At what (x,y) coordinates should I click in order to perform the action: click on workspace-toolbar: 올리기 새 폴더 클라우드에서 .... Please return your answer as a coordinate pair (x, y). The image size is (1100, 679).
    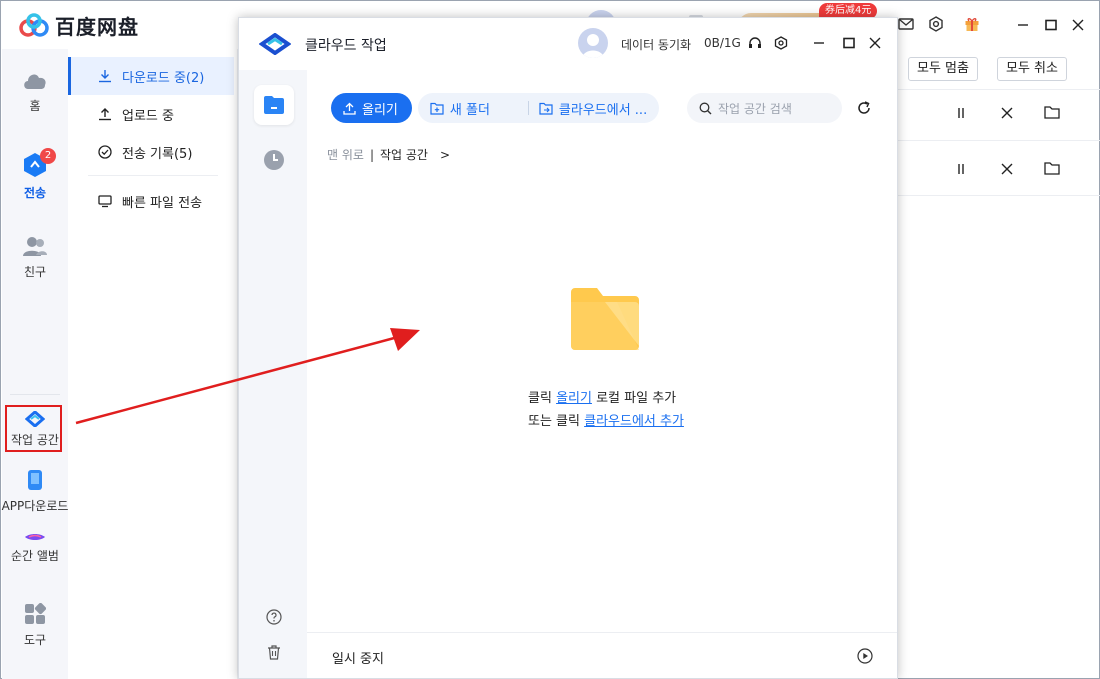
    Looking at the image, I should click on (495, 108).